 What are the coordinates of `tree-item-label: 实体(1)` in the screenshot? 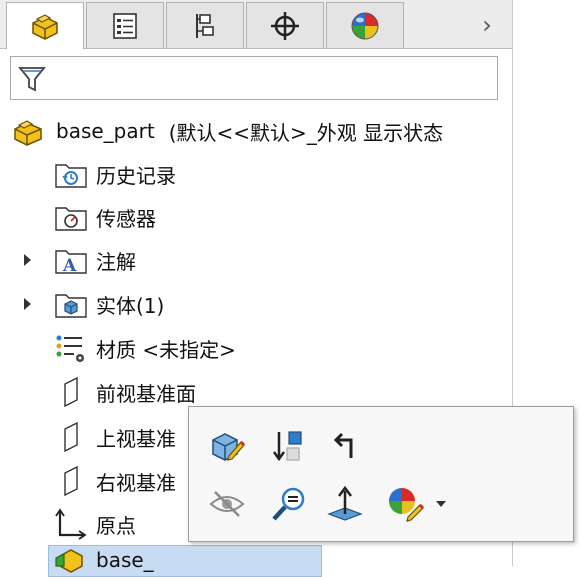 It's located at (130, 305).